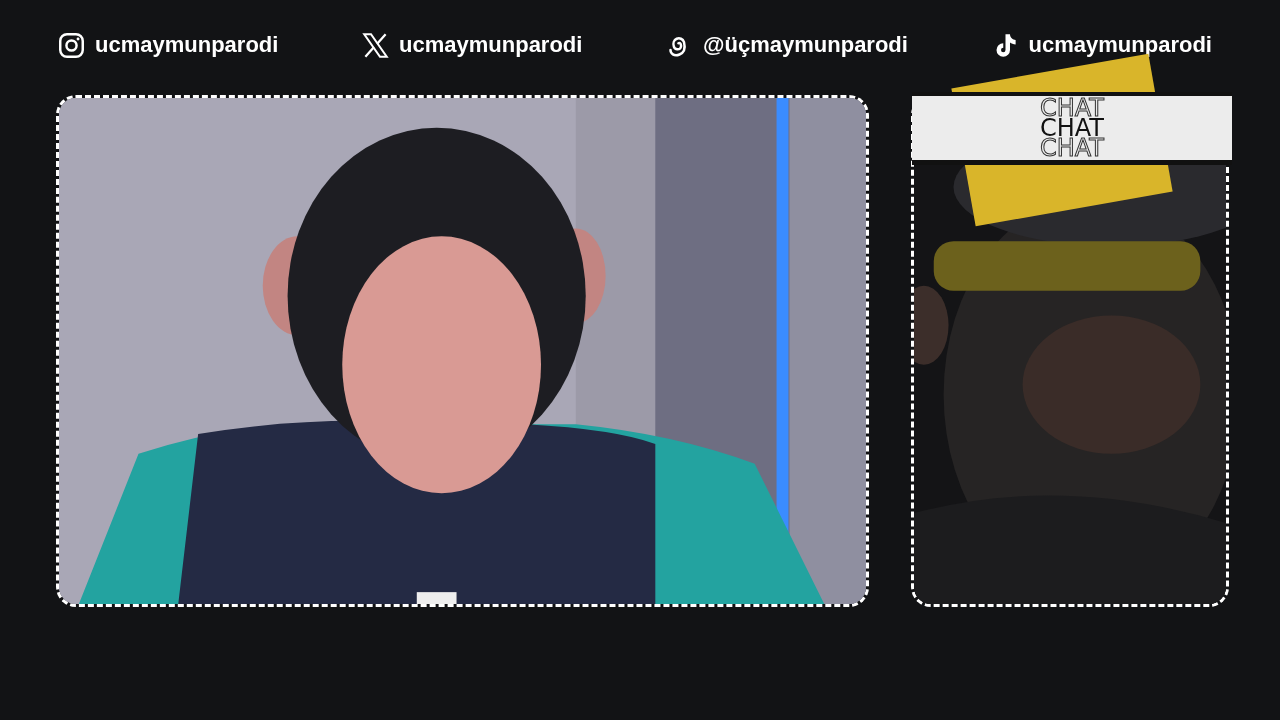 Image resolution: width=1280 pixels, height=720 pixels. Describe the element at coordinates (71, 45) in the screenshot. I see `camera-icon` at that location.